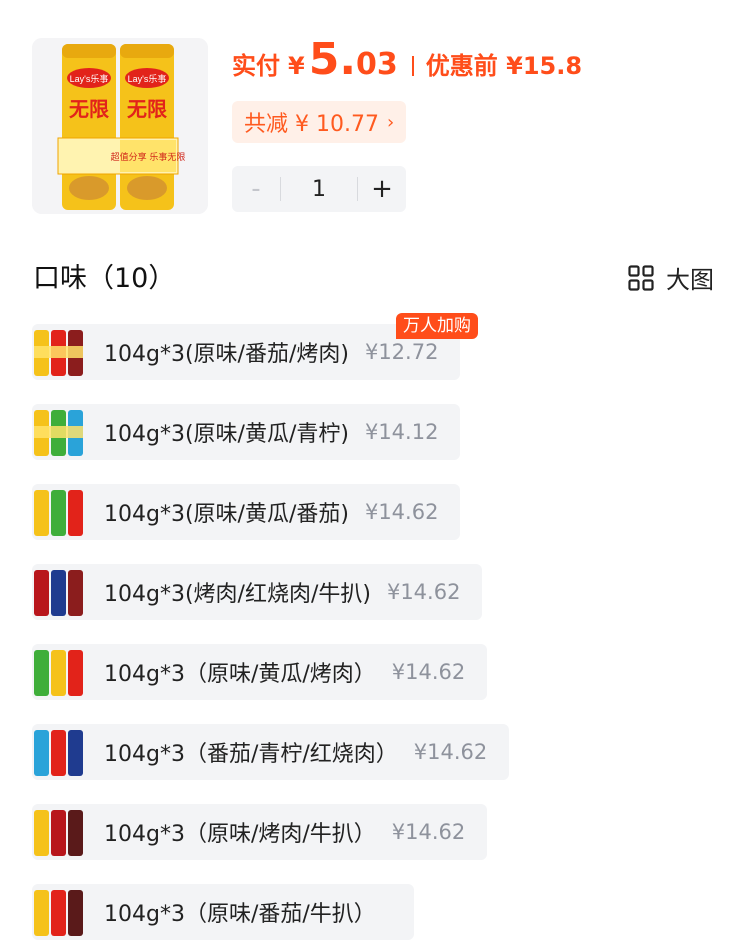 Image resolution: width=750 pixels, height=940 pixels. Describe the element at coordinates (401, 432) in the screenshot. I see `flavor-option-price: ¥14.12` at that location.